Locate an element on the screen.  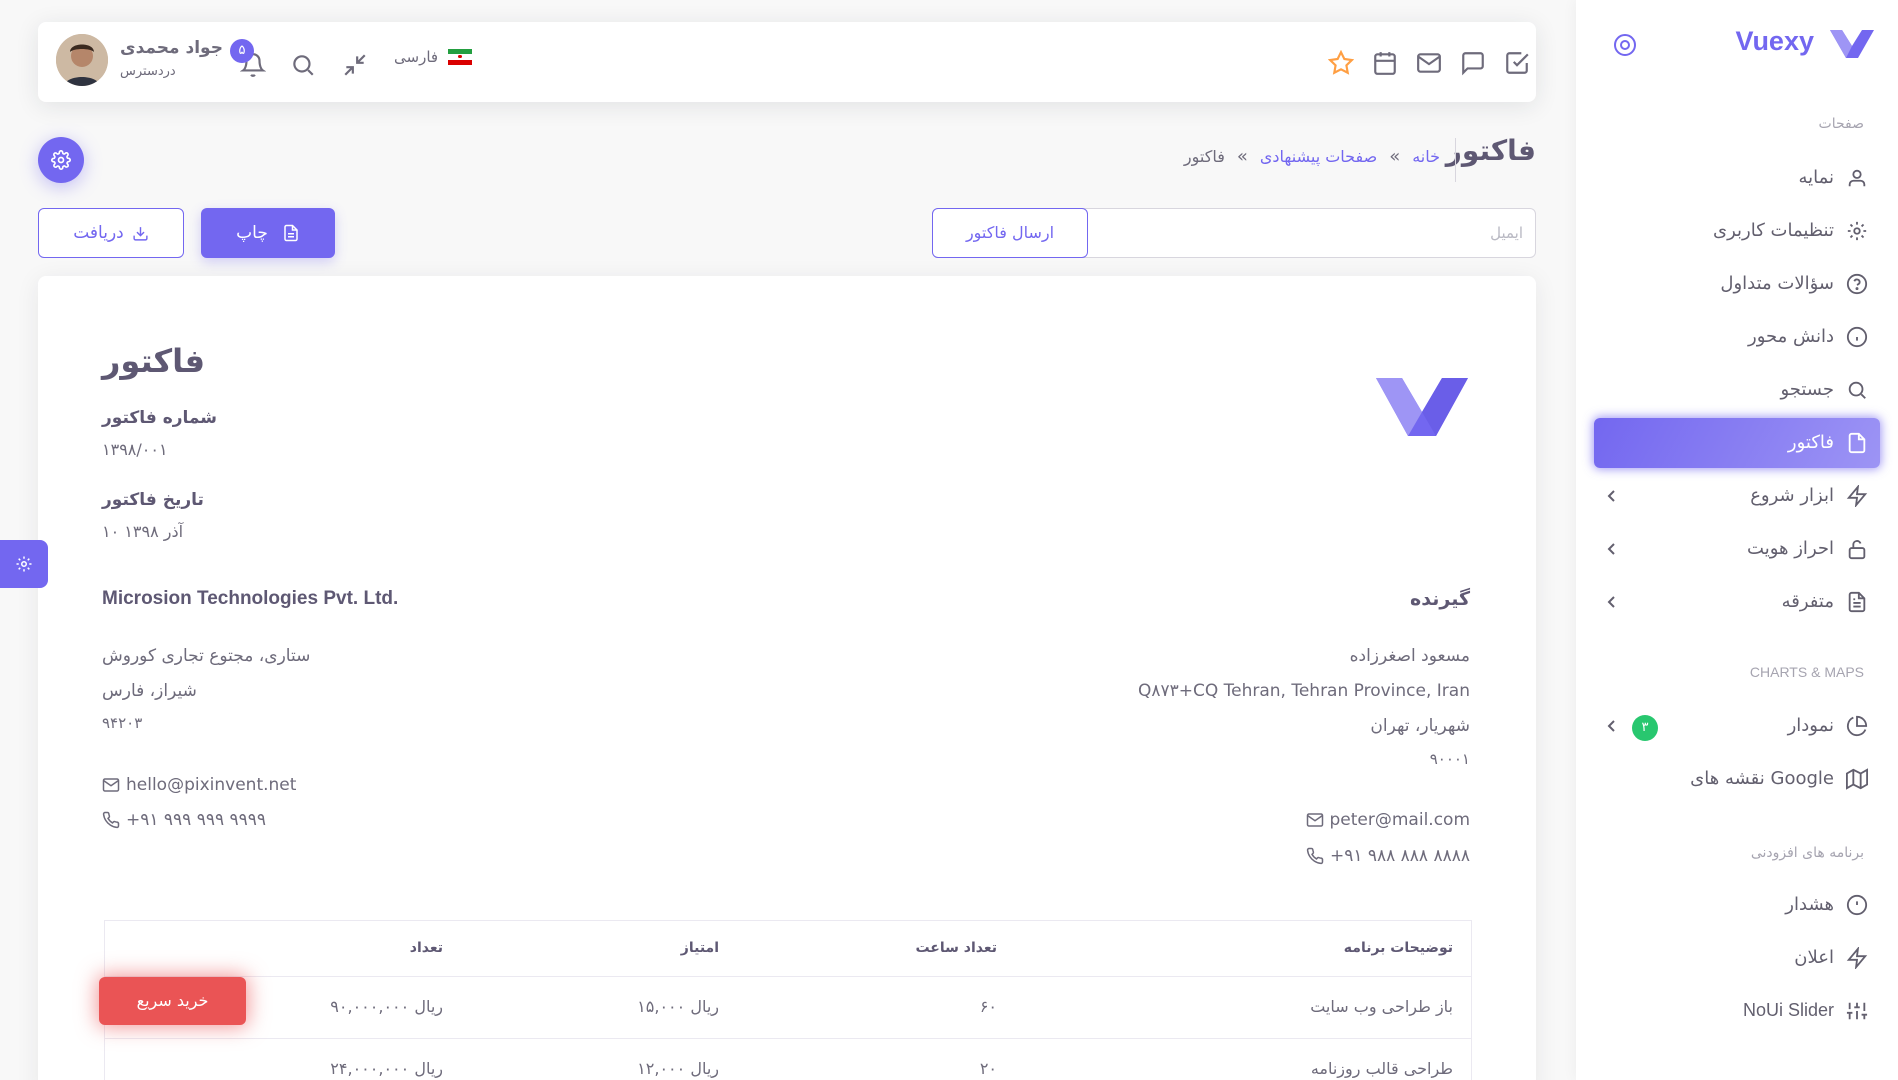
sidebar-item-charts: نمودار ۳ is located at coordinates (1737, 726).